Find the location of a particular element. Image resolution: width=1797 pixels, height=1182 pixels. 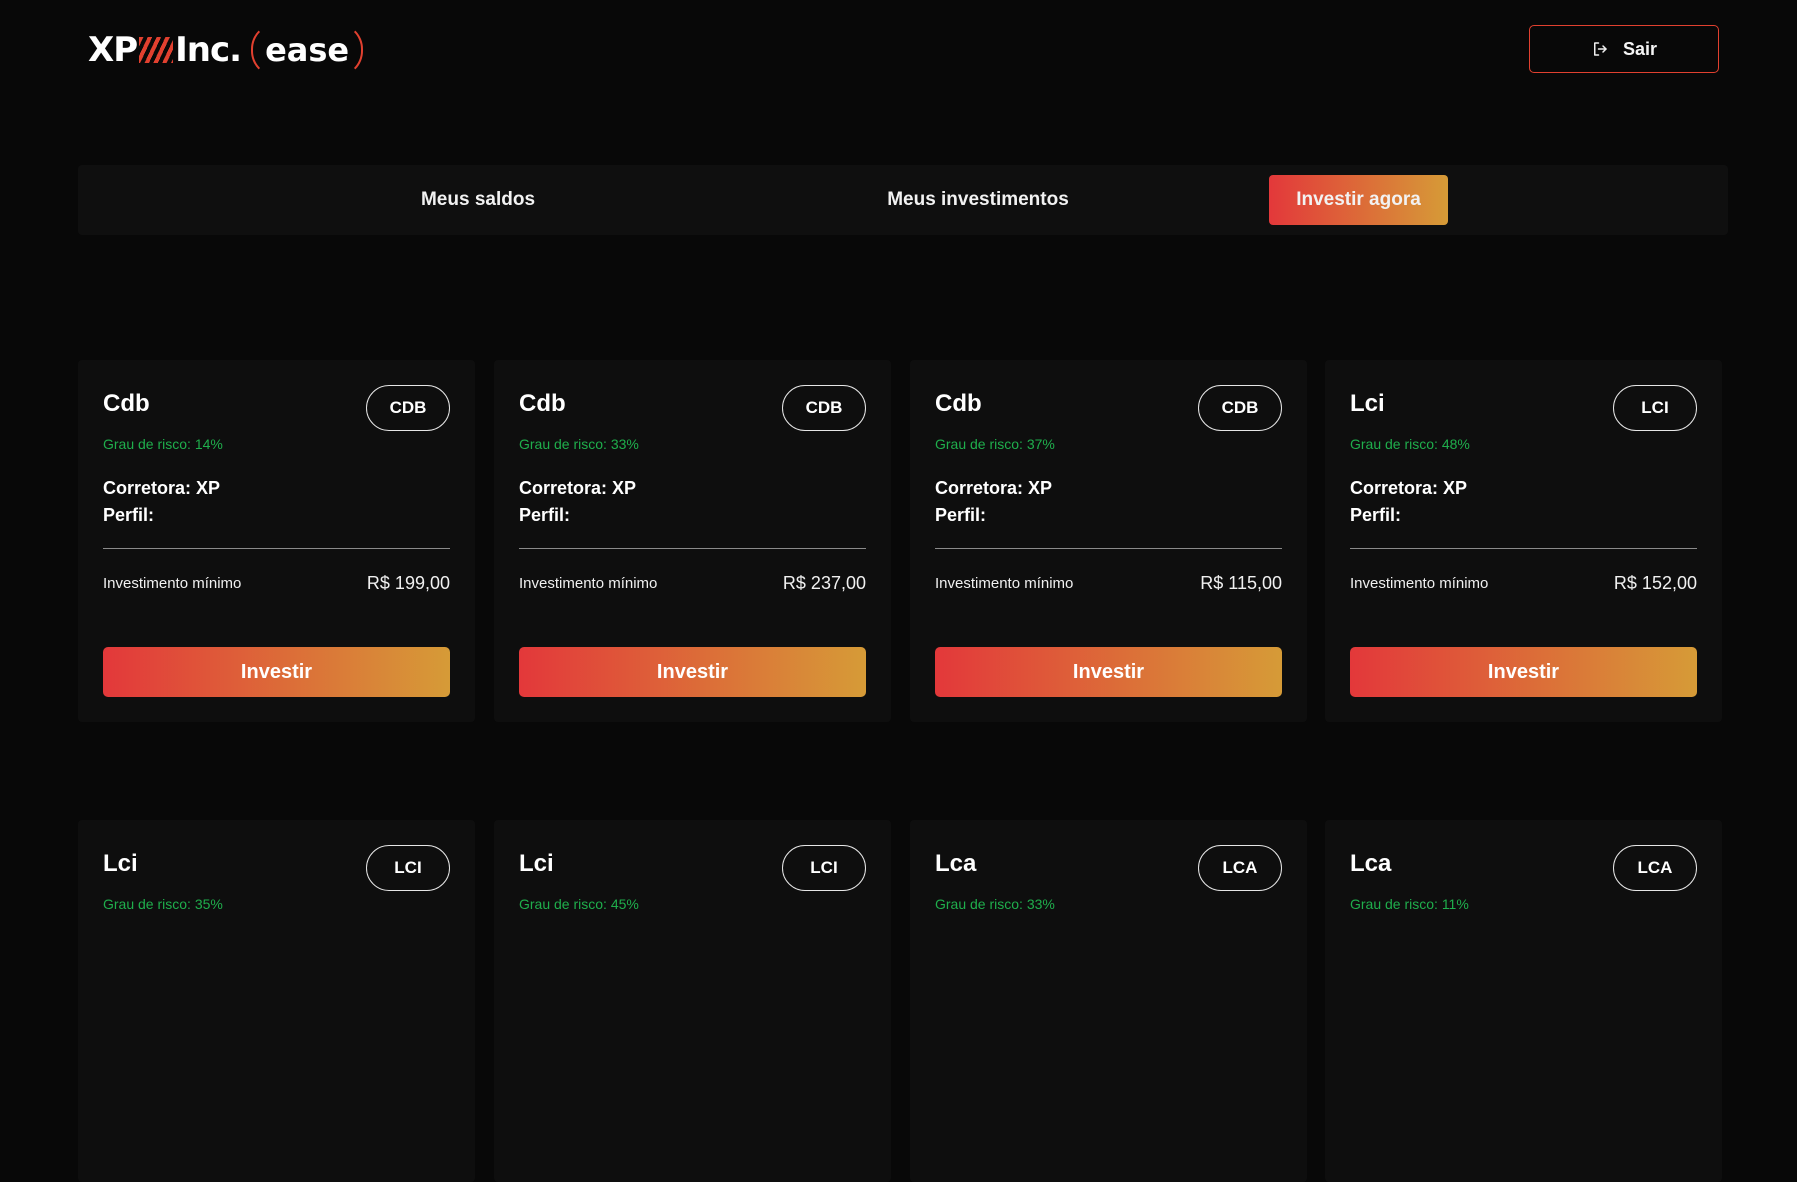

risk-text: Grau de risco: 11% is located at coordinates (1409, 904).